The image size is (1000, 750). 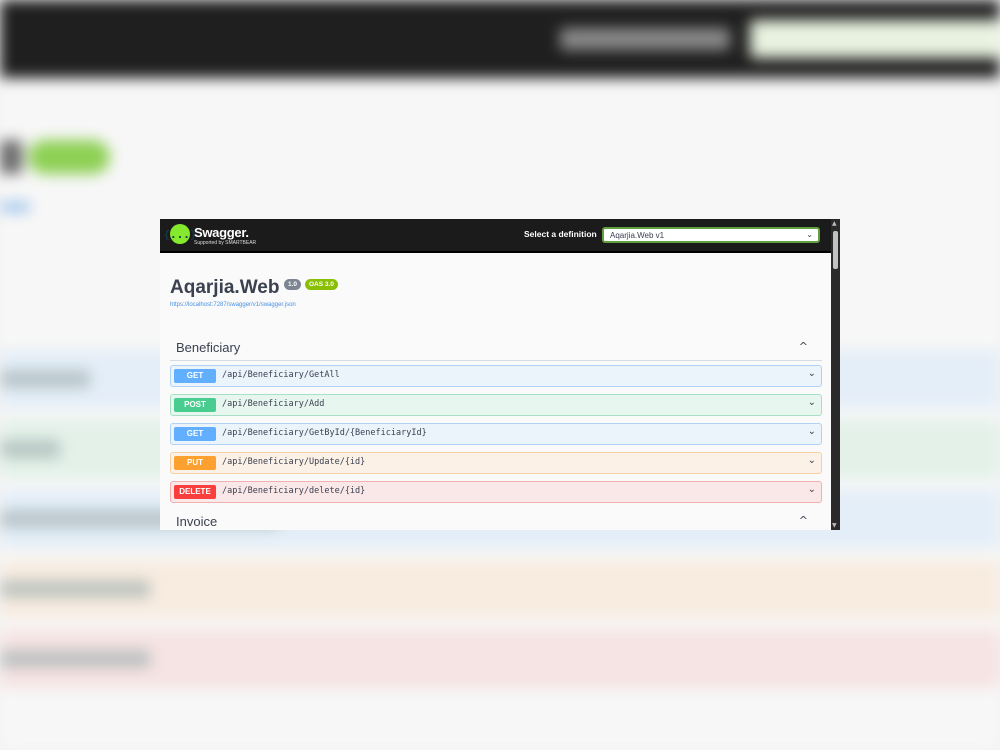 What do you see at coordinates (875, 39) in the screenshot?
I see `blurred-select` at bounding box center [875, 39].